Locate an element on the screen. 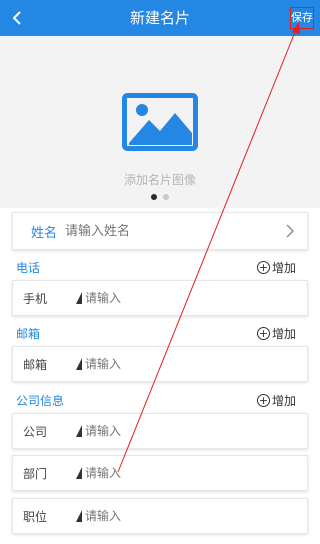 Image resolution: width=320 pixels, height=544 pixels. name-label: 姓名 is located at coordinates (44, 233).